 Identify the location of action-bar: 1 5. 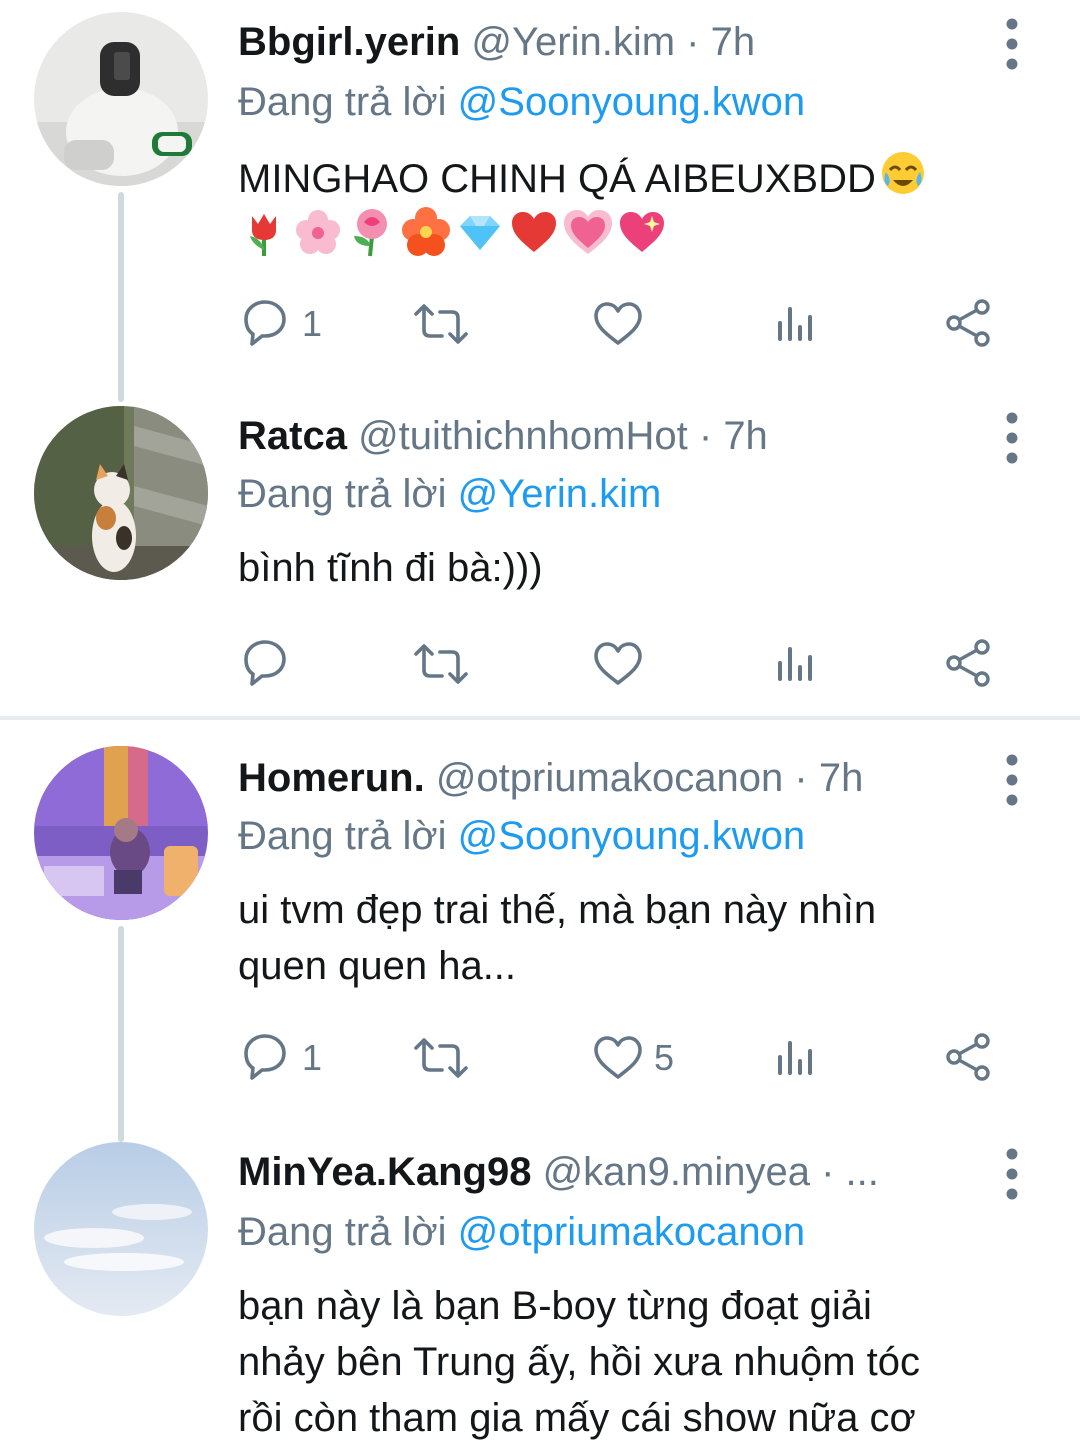
(638, 1058).